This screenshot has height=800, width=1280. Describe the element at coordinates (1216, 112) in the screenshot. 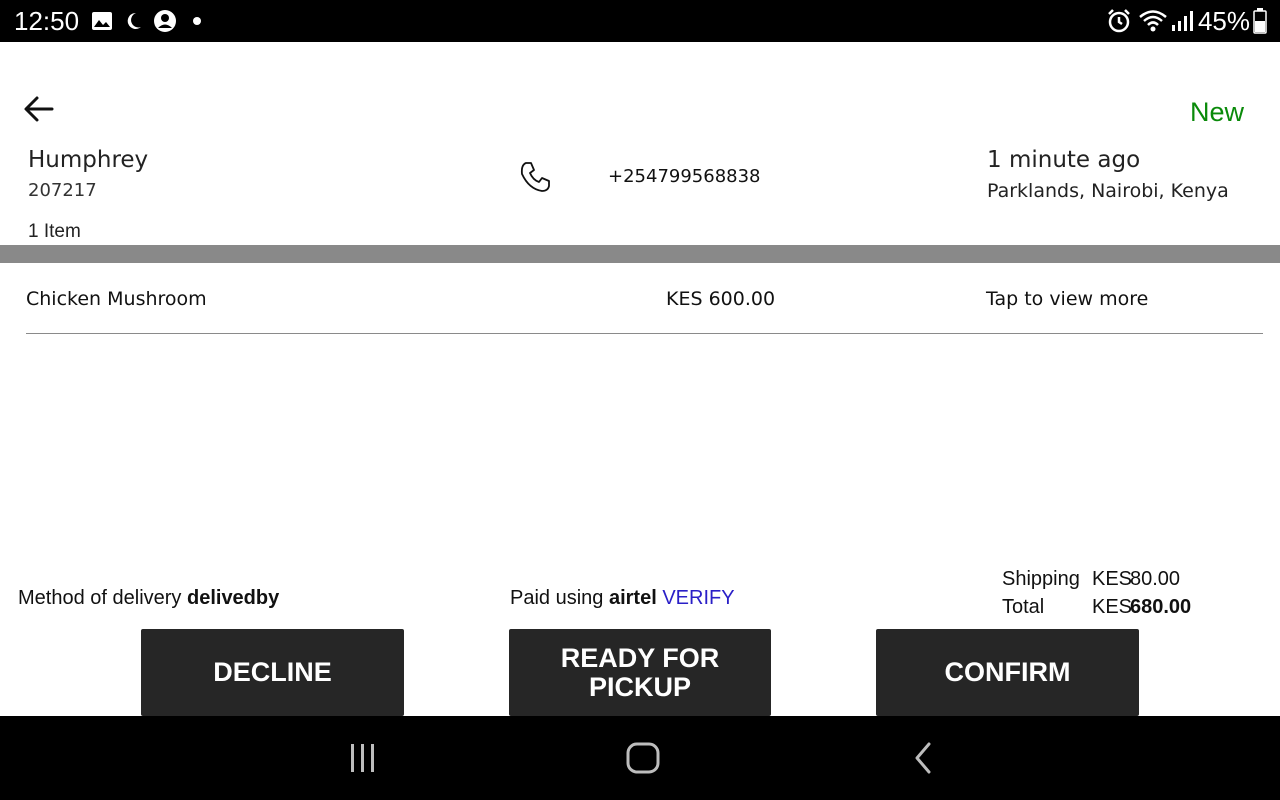

I see `order-status: New` at that location.